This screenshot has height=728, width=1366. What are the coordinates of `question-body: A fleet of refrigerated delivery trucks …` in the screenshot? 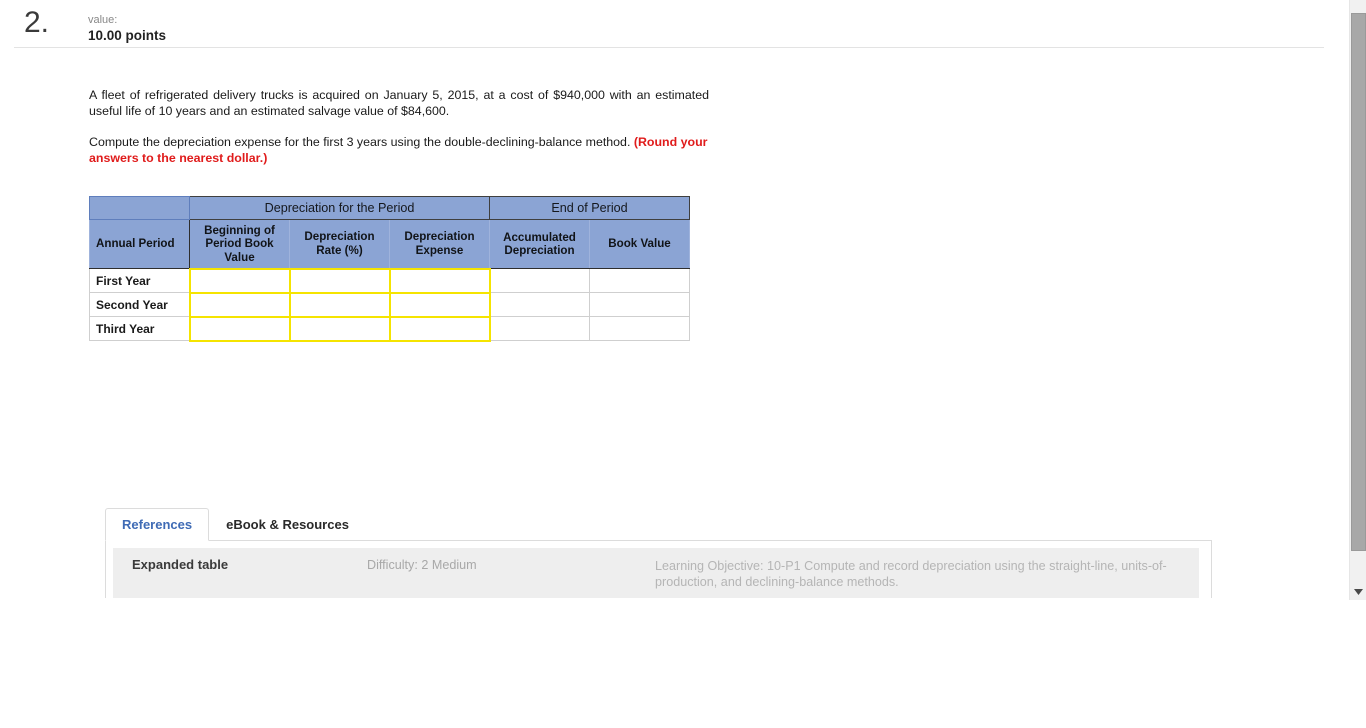 It's located at (409, 135).